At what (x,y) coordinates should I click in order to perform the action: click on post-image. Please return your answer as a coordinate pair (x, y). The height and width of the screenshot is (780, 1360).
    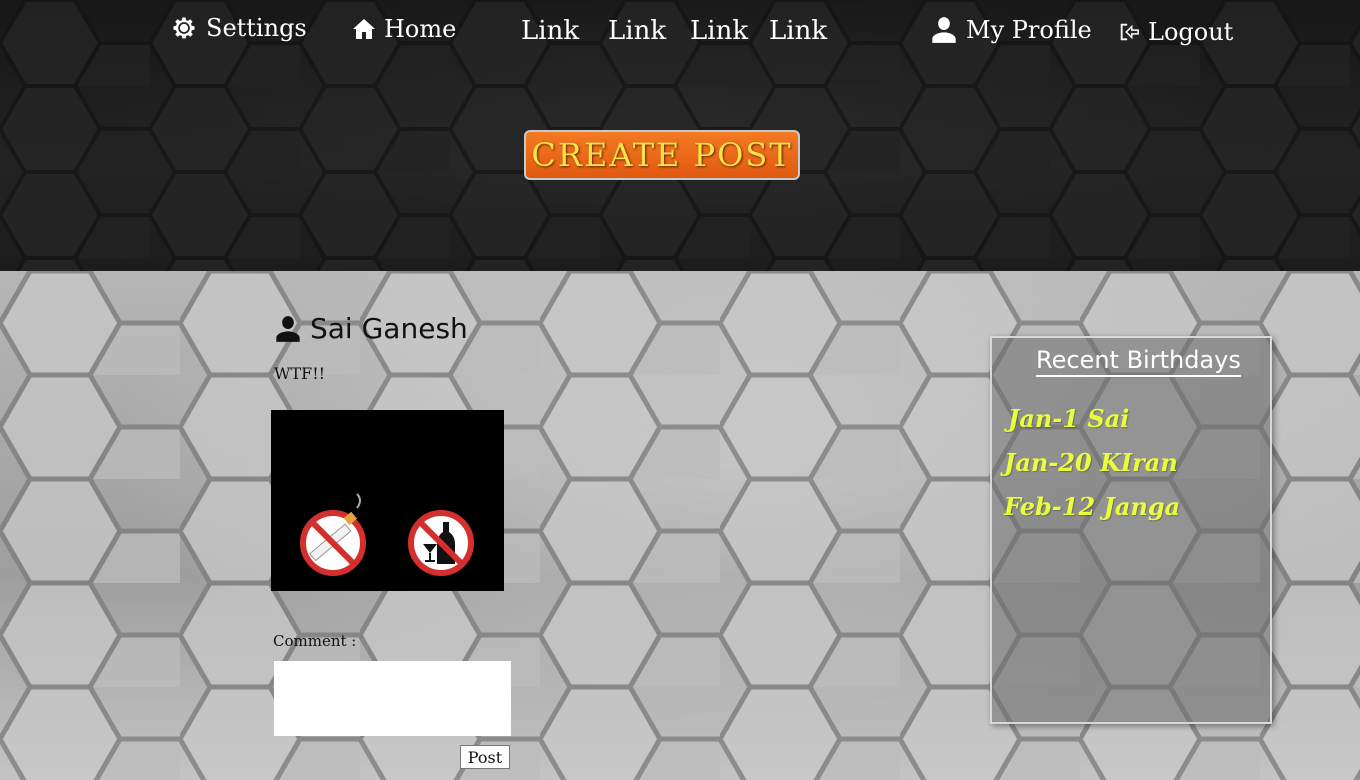
    Looking at the image, I should click on (387, 500).